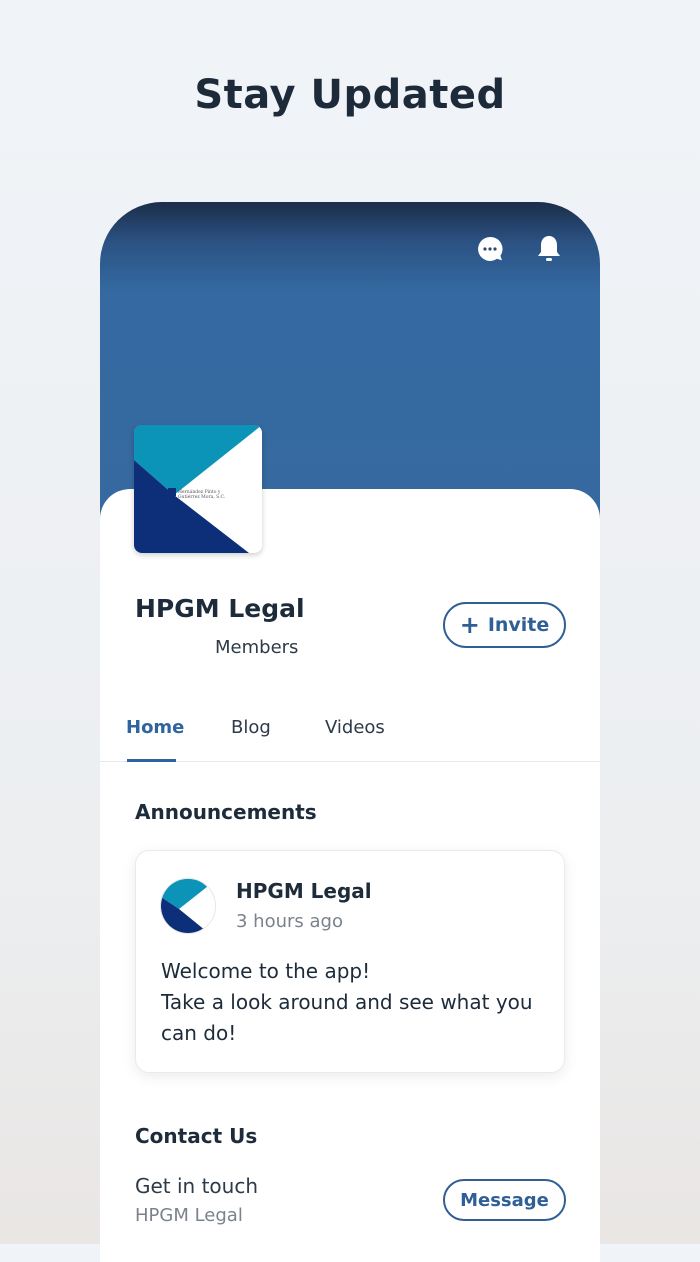 The height and width of the screenshot is (1262, 700). Describe the element at coordinates (220, 608) in the screenshot. I see `group-name: HPGM Legal` at that location.